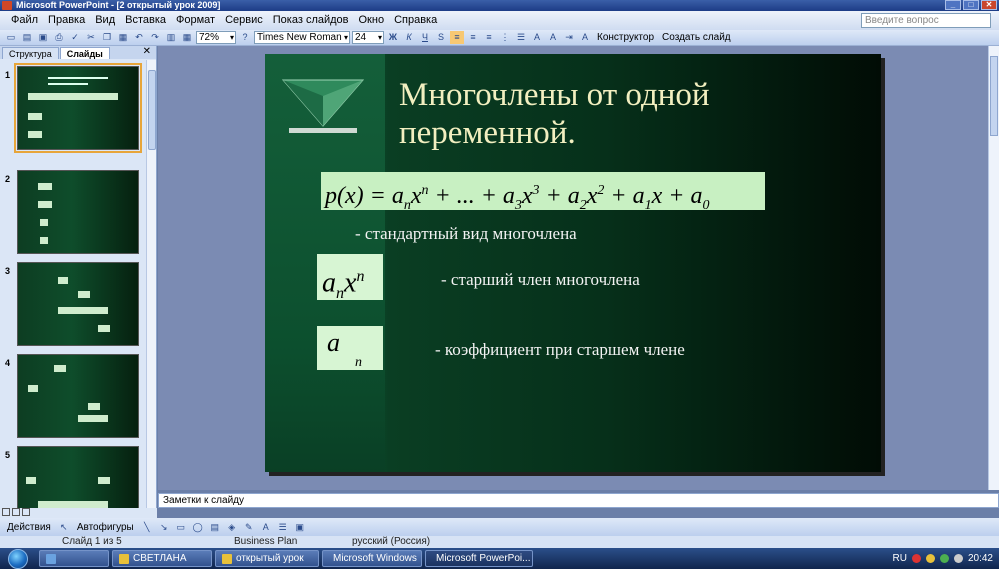  Describe the element at coordinates (489, 37) in the screenshot. I see `align-right-icon: ≡` at that location.